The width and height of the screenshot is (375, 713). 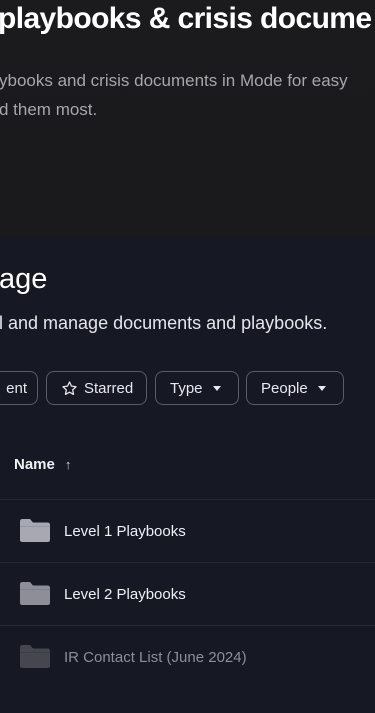 What do you see at coordinates (186, 388) in the screenshot?
I see `filter-type-label: Type` at bounding box center [186, 388].